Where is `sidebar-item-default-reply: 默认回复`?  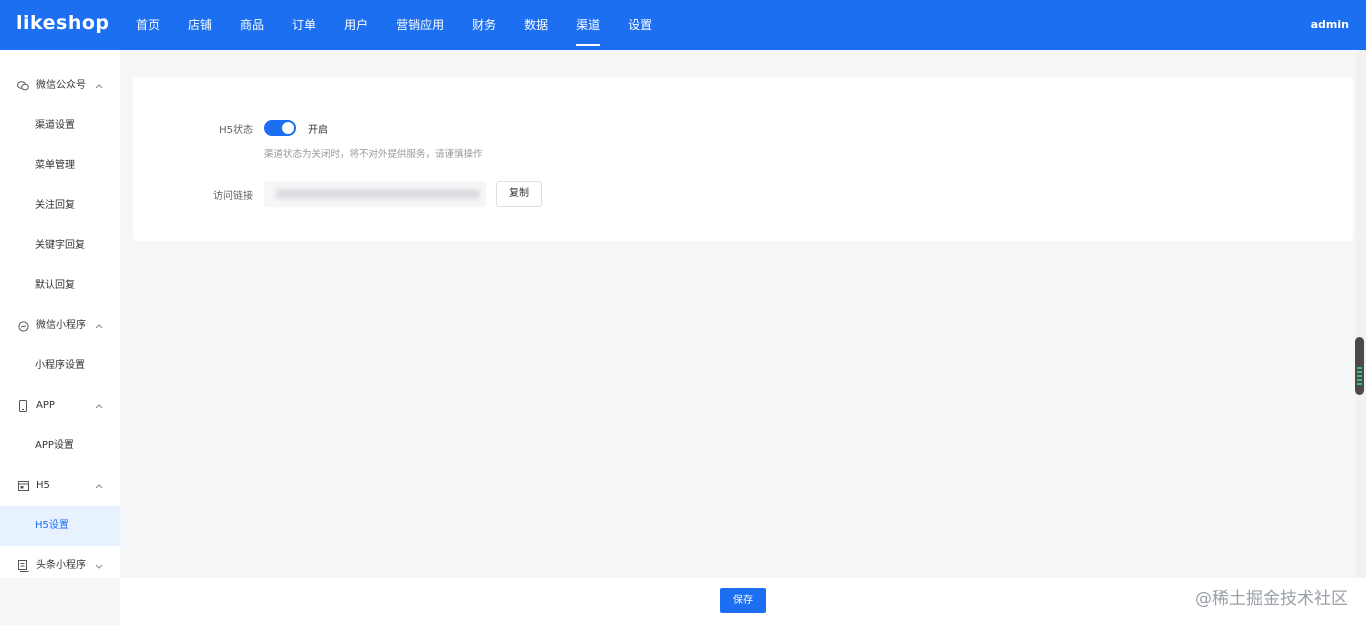
sidebar-item-default-reply: 默认回复 is located at coordinates (60, 286).